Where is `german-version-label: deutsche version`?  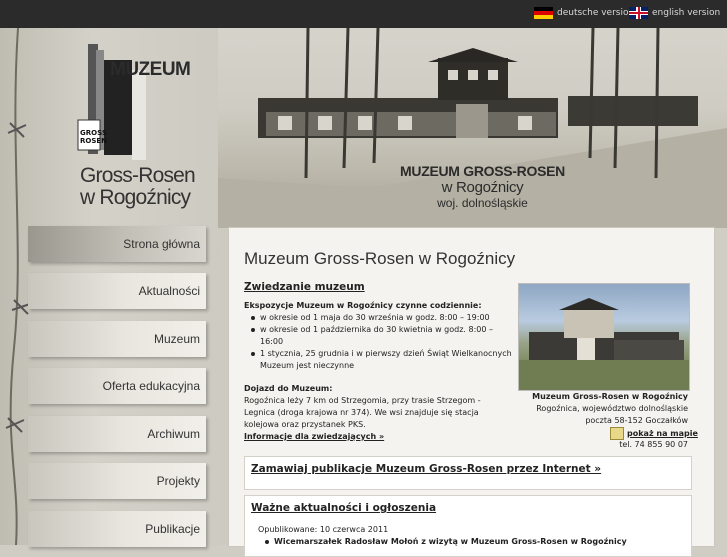
german-version-label: deutsche version is located at coordinates (596, 13).